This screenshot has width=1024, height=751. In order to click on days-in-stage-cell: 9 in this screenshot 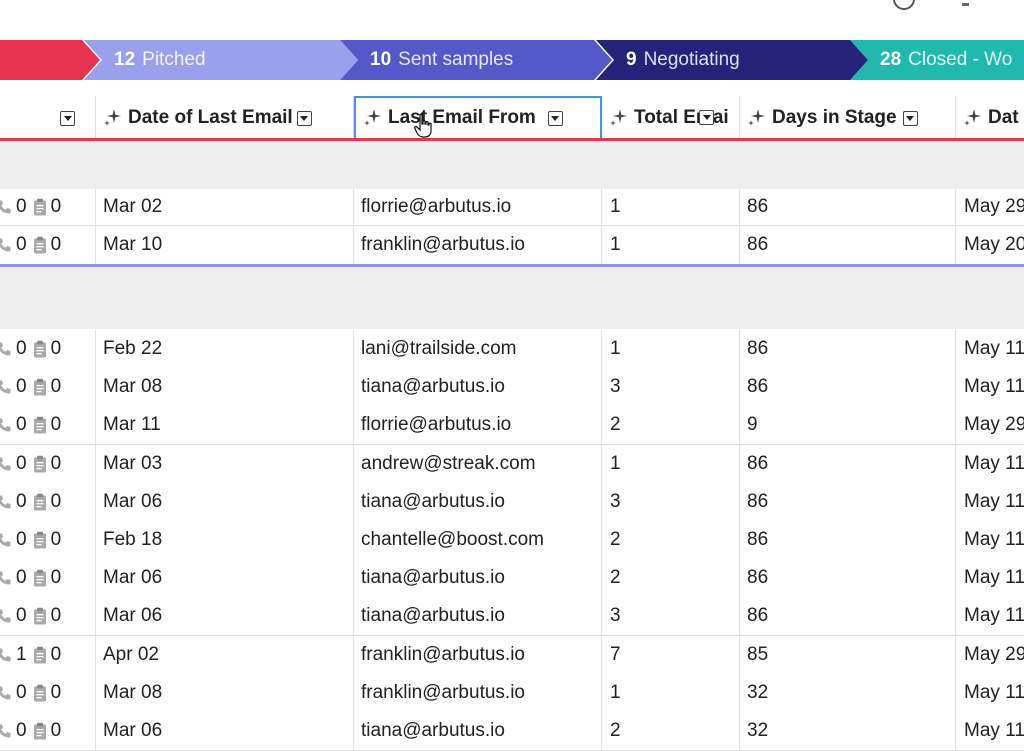, I will do `click(848, 425)`.